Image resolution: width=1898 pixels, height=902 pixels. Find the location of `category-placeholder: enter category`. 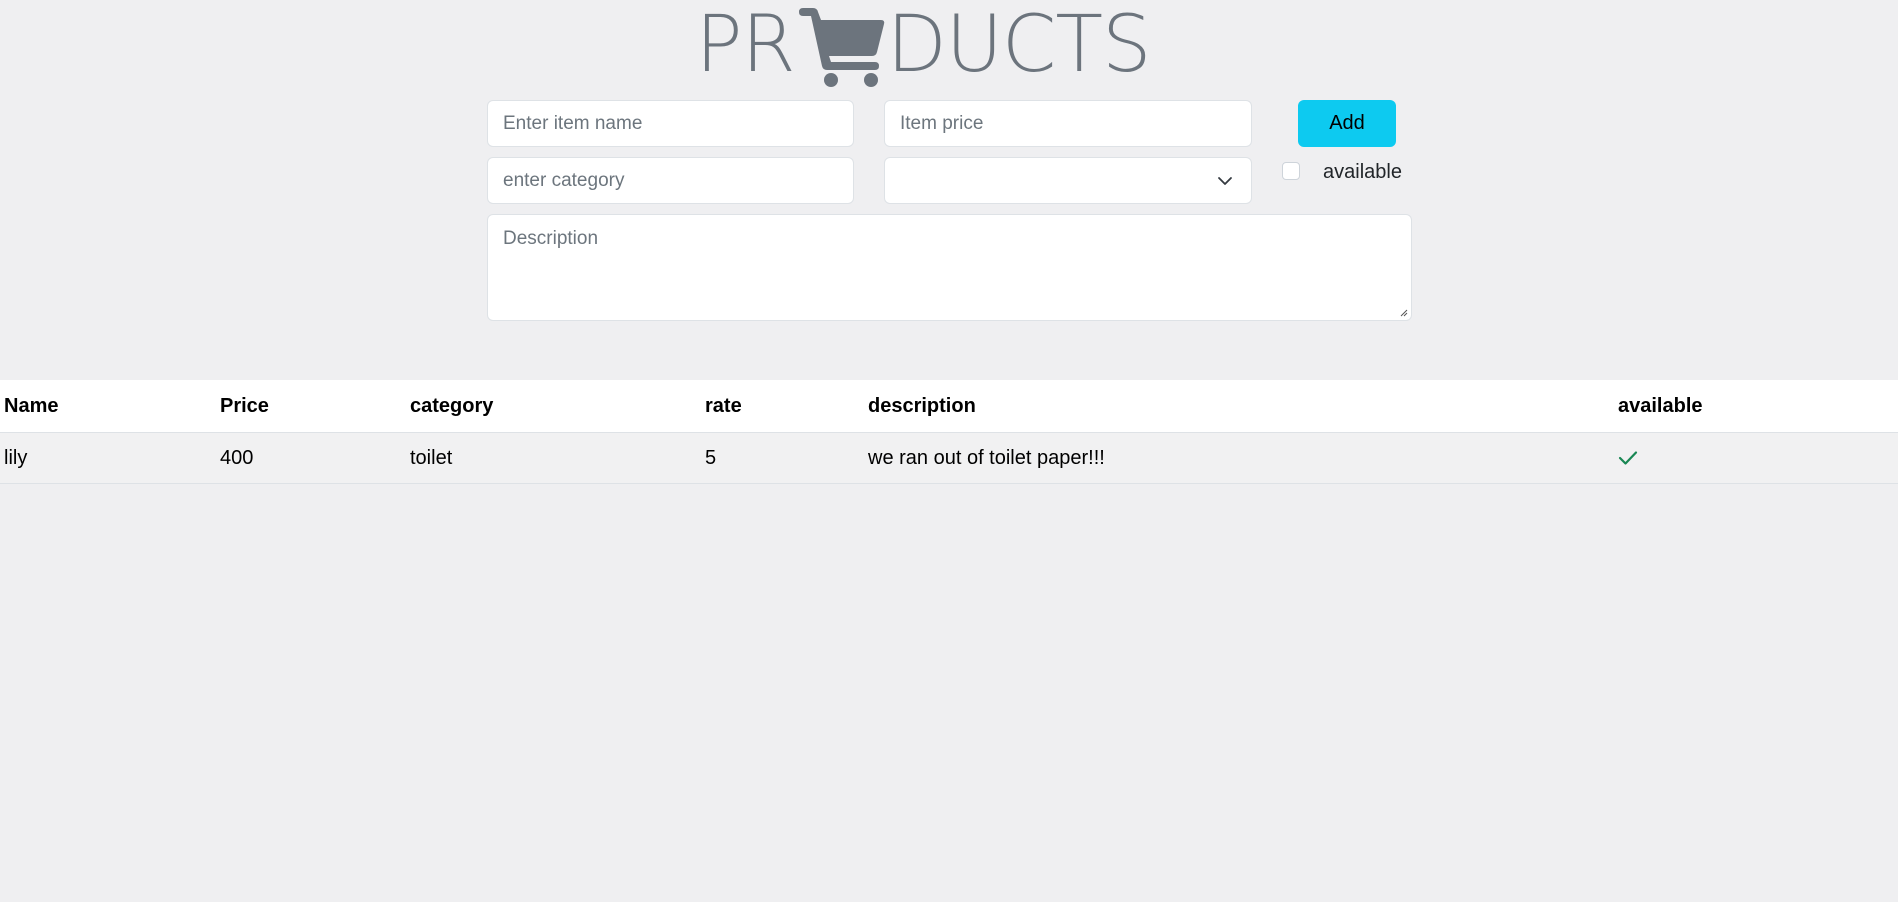

category-placeholder: enter category is located at coordinates (564, 180).